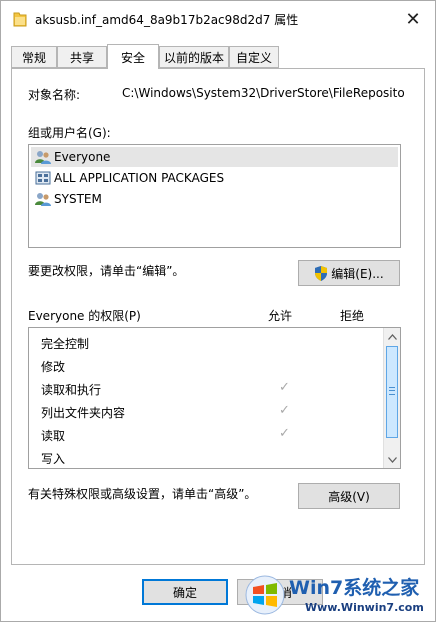 The image size is (436, 622). Describe the element at coordinates (139, 178) in the screenshot. I see `group-name: ALL APPLICATION PACKAGES` at that location.